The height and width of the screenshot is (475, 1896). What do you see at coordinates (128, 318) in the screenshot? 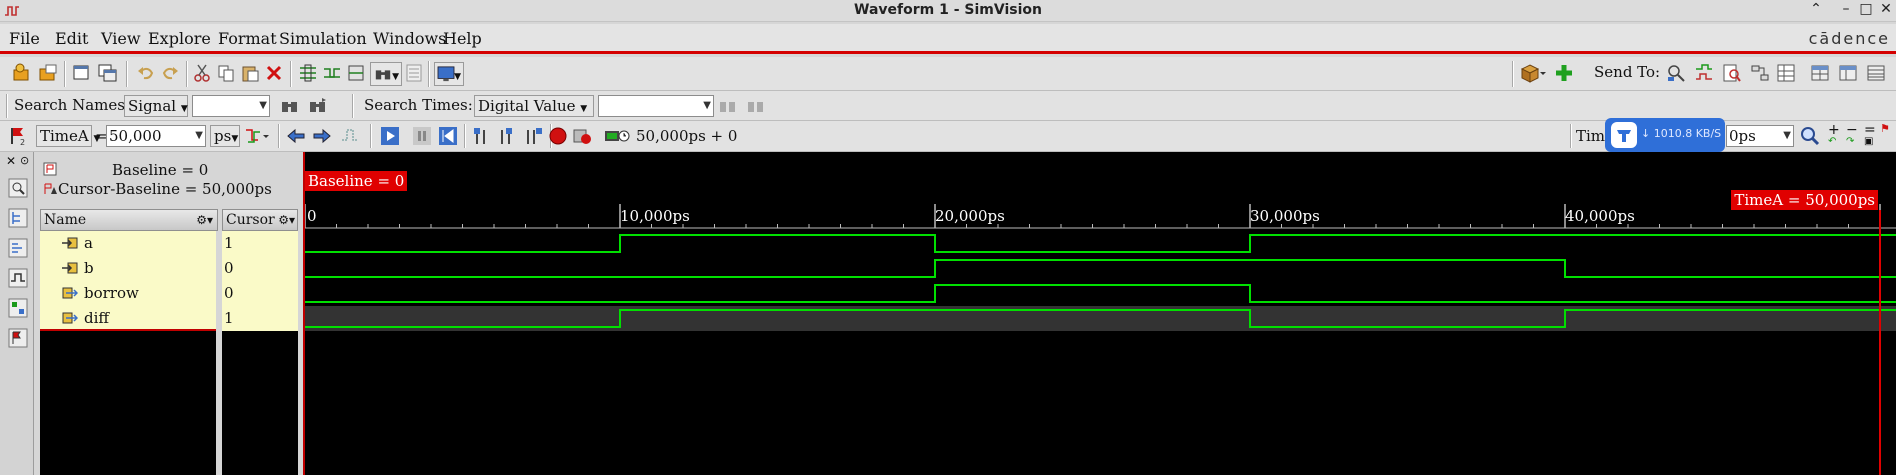
I see `signal-row-diff: diff` at bounding box center [128, 318].